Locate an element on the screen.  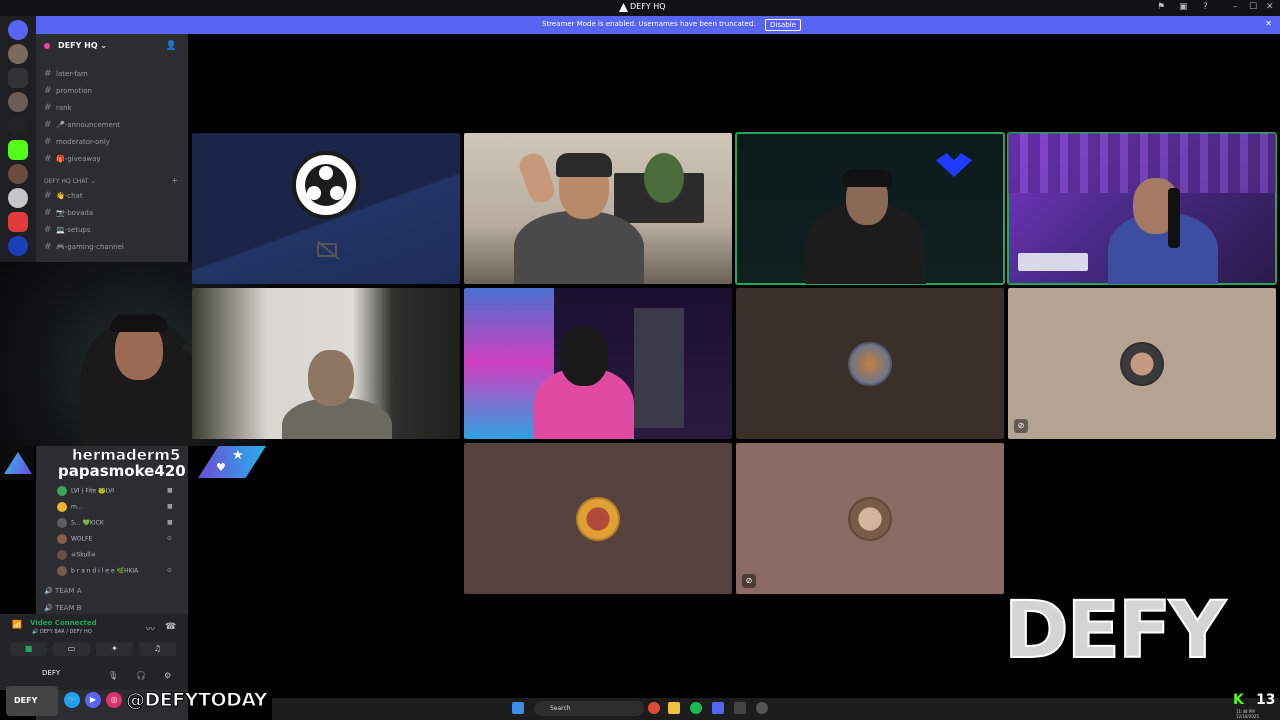
close-banner-icon: ✕ is located at coordinates (1268, 23).